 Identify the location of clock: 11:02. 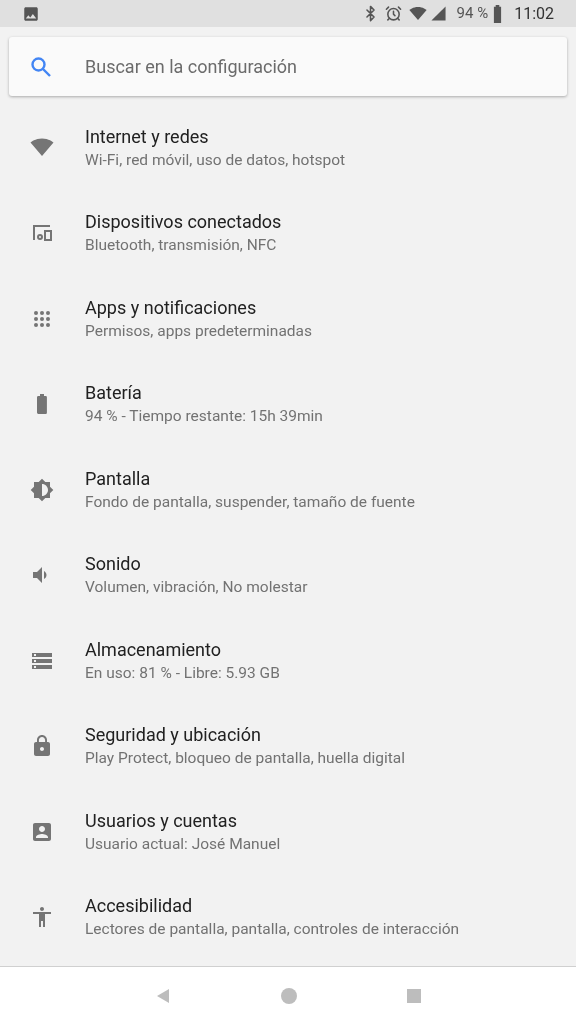
(534, 13).